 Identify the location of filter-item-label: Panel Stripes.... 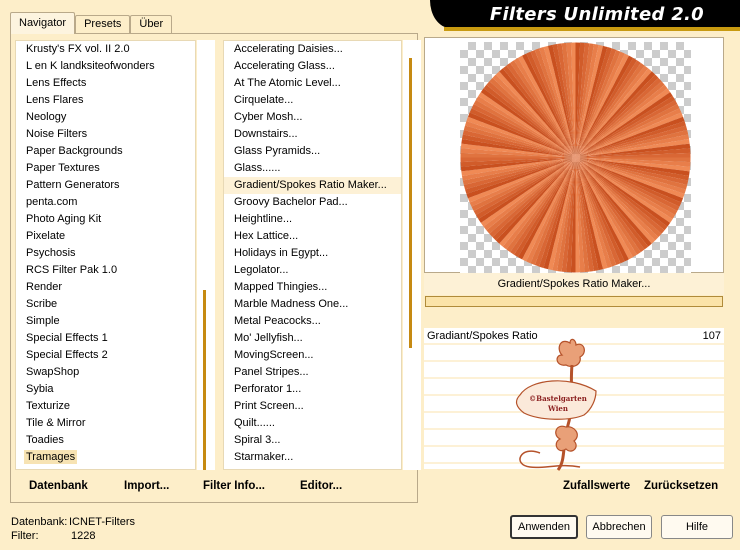
(271, 372).